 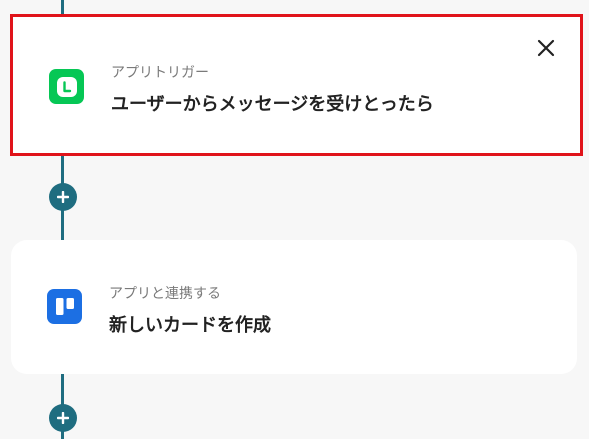 I want to click on flow-connector-top, so click(x=62, y=7).